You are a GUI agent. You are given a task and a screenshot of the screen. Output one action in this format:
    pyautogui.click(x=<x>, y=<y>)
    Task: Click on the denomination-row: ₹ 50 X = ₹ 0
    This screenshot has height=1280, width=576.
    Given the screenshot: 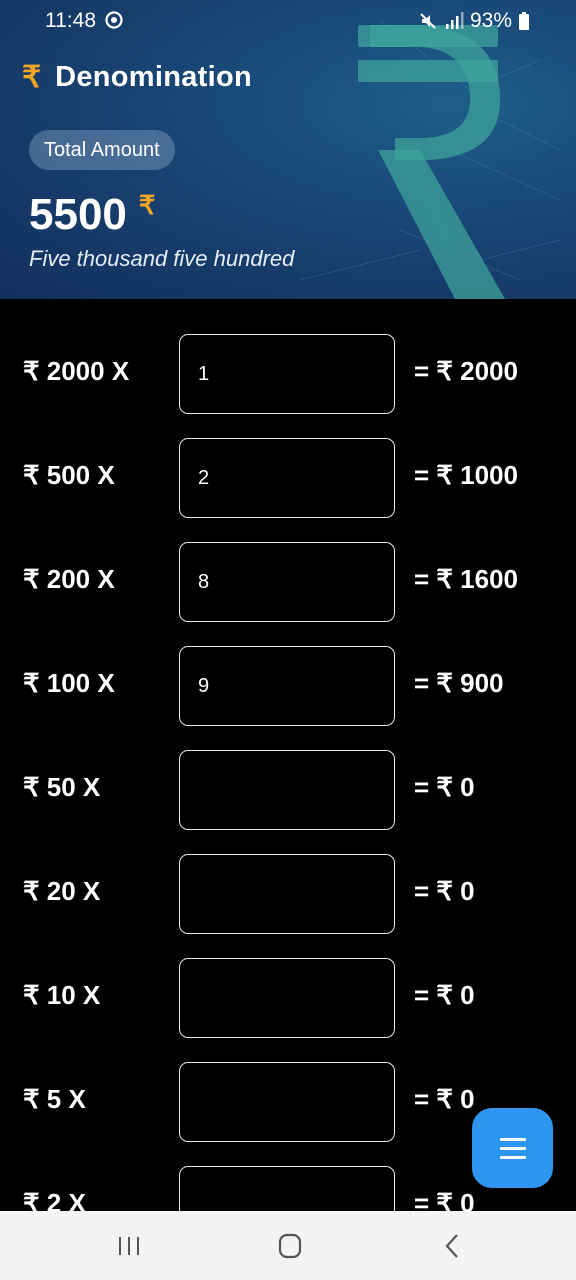 What is the action you would take?
    pyautogui.click(x=288, y=790)
    